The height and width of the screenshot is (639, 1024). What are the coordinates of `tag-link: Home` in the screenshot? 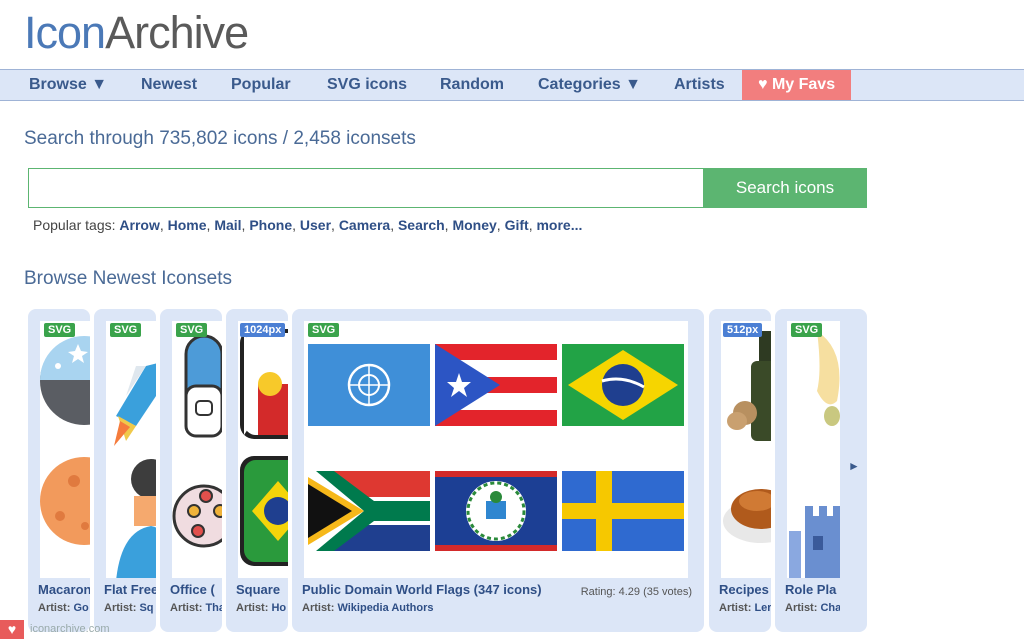 It's located at (187, 225).